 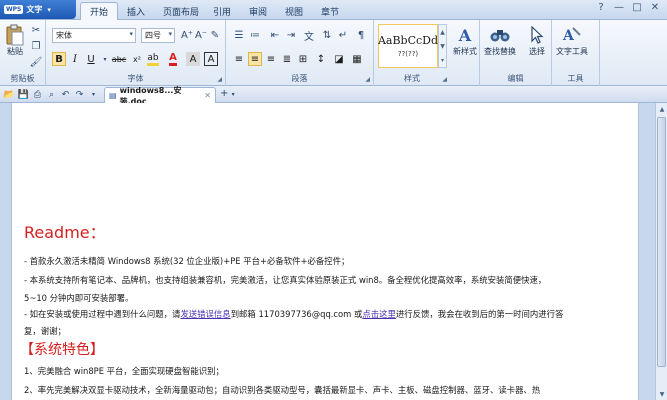 I want to click on tab-chapter: 章节, so click(x=330, y=11).